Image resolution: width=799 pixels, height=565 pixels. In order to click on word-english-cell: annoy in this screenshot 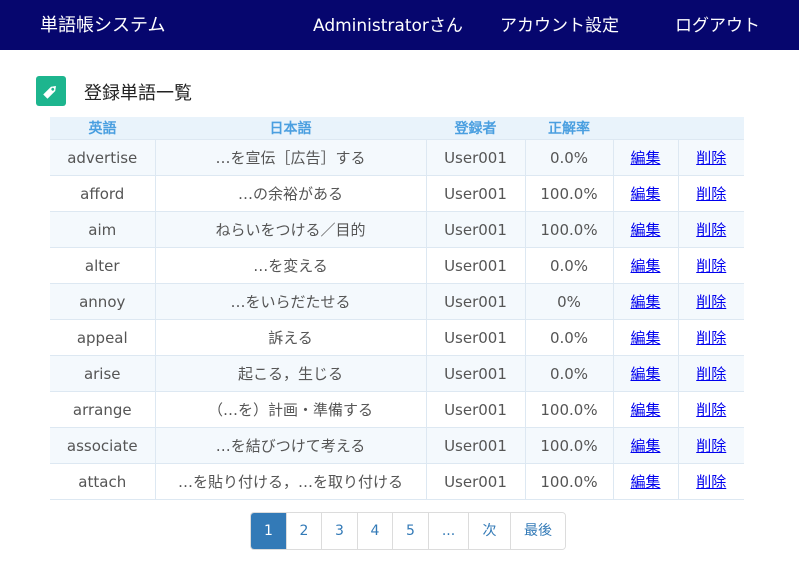, I will do `click(102, 301)`.